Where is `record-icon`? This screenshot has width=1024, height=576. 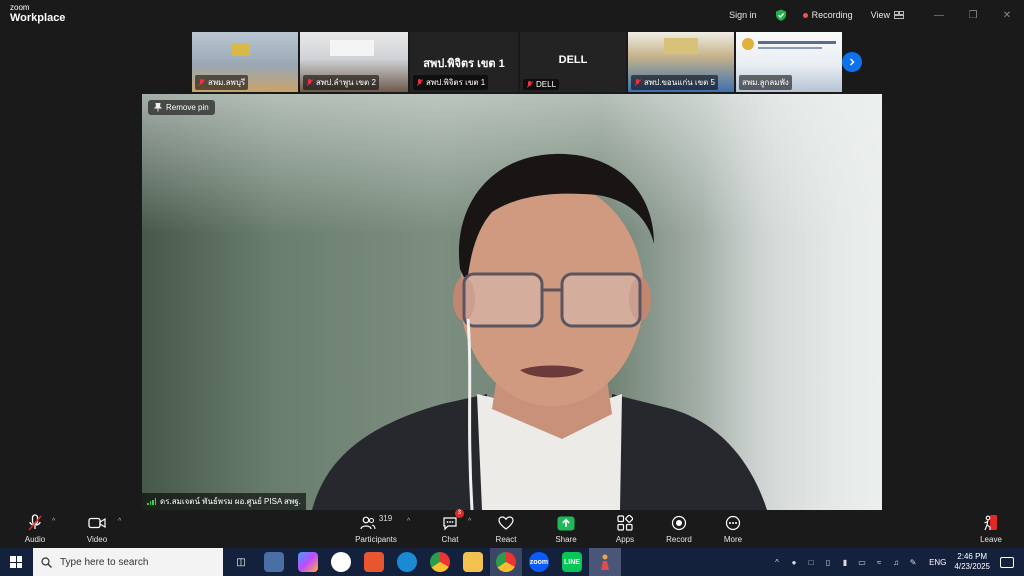 record-icon is located at coordinates (679, 523).